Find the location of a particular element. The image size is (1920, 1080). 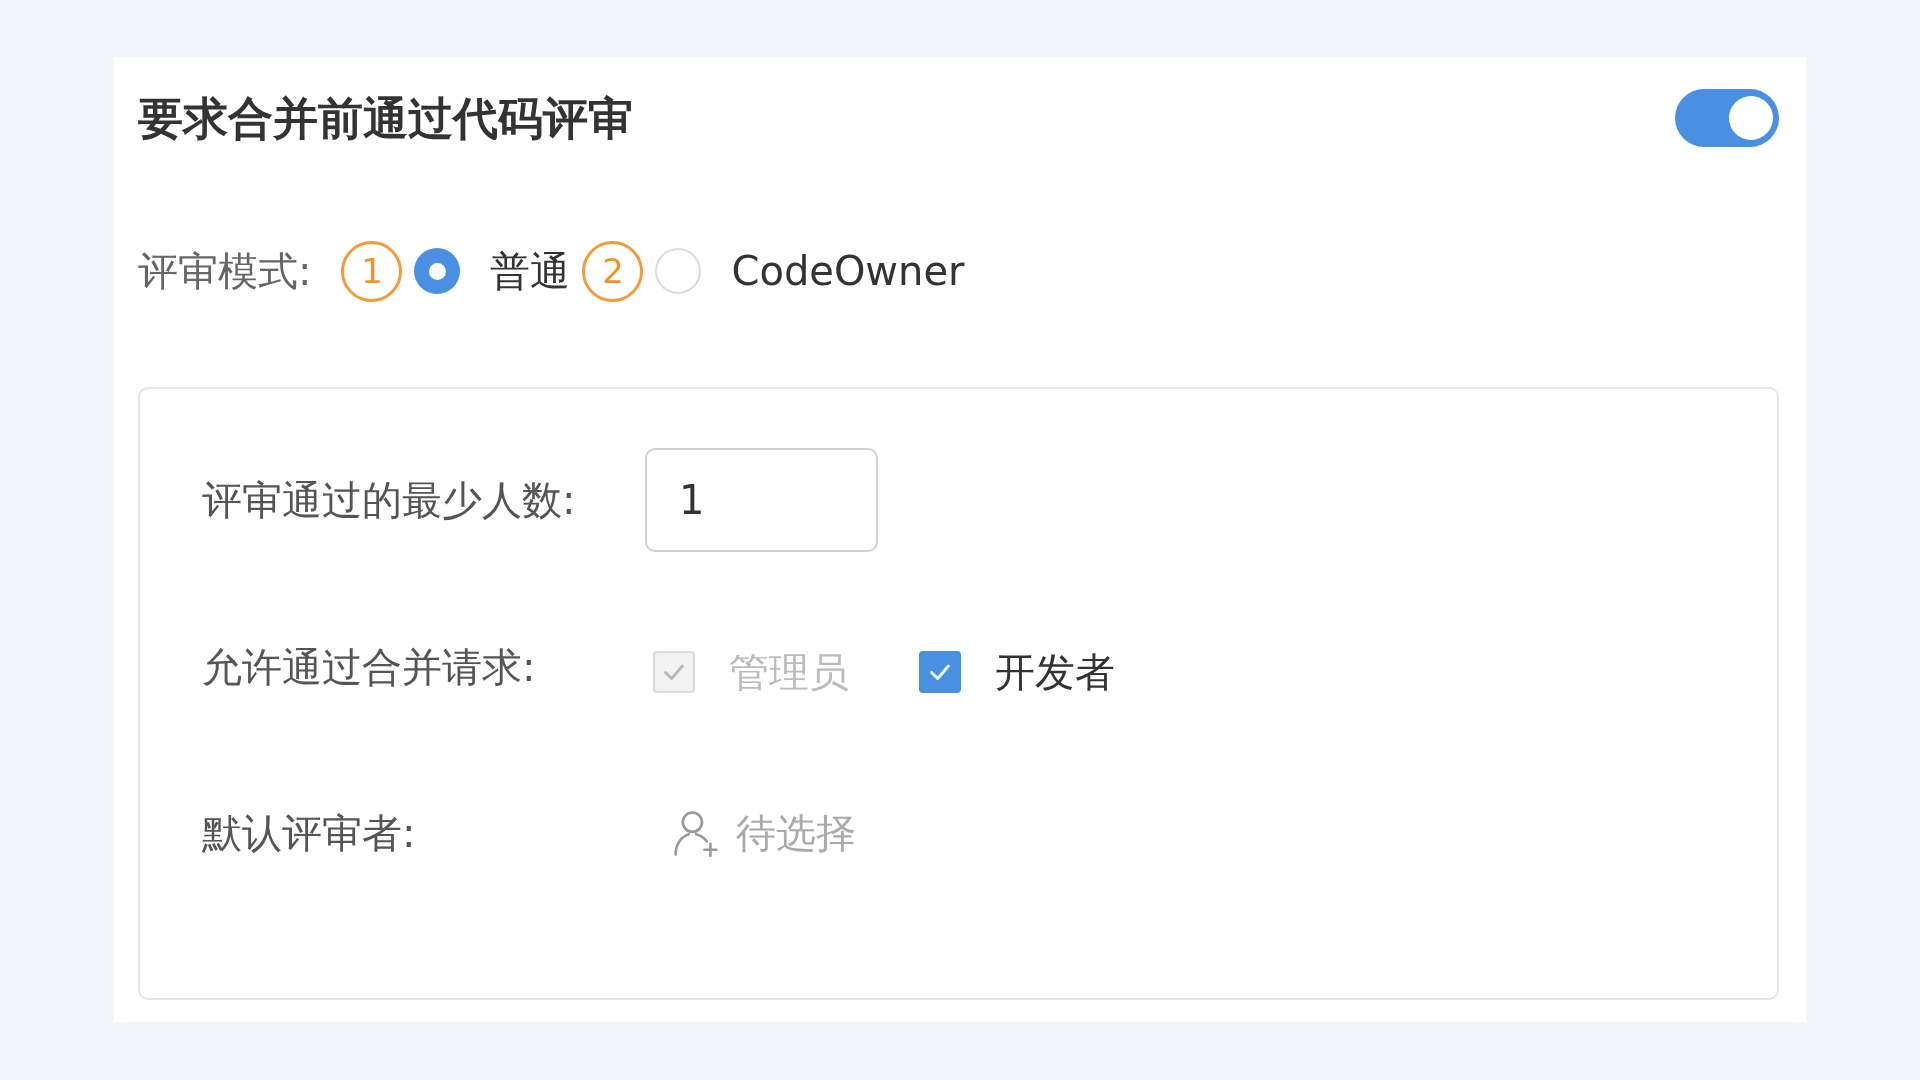

numbered-callout: 1 is located at coordinates (372, 271).